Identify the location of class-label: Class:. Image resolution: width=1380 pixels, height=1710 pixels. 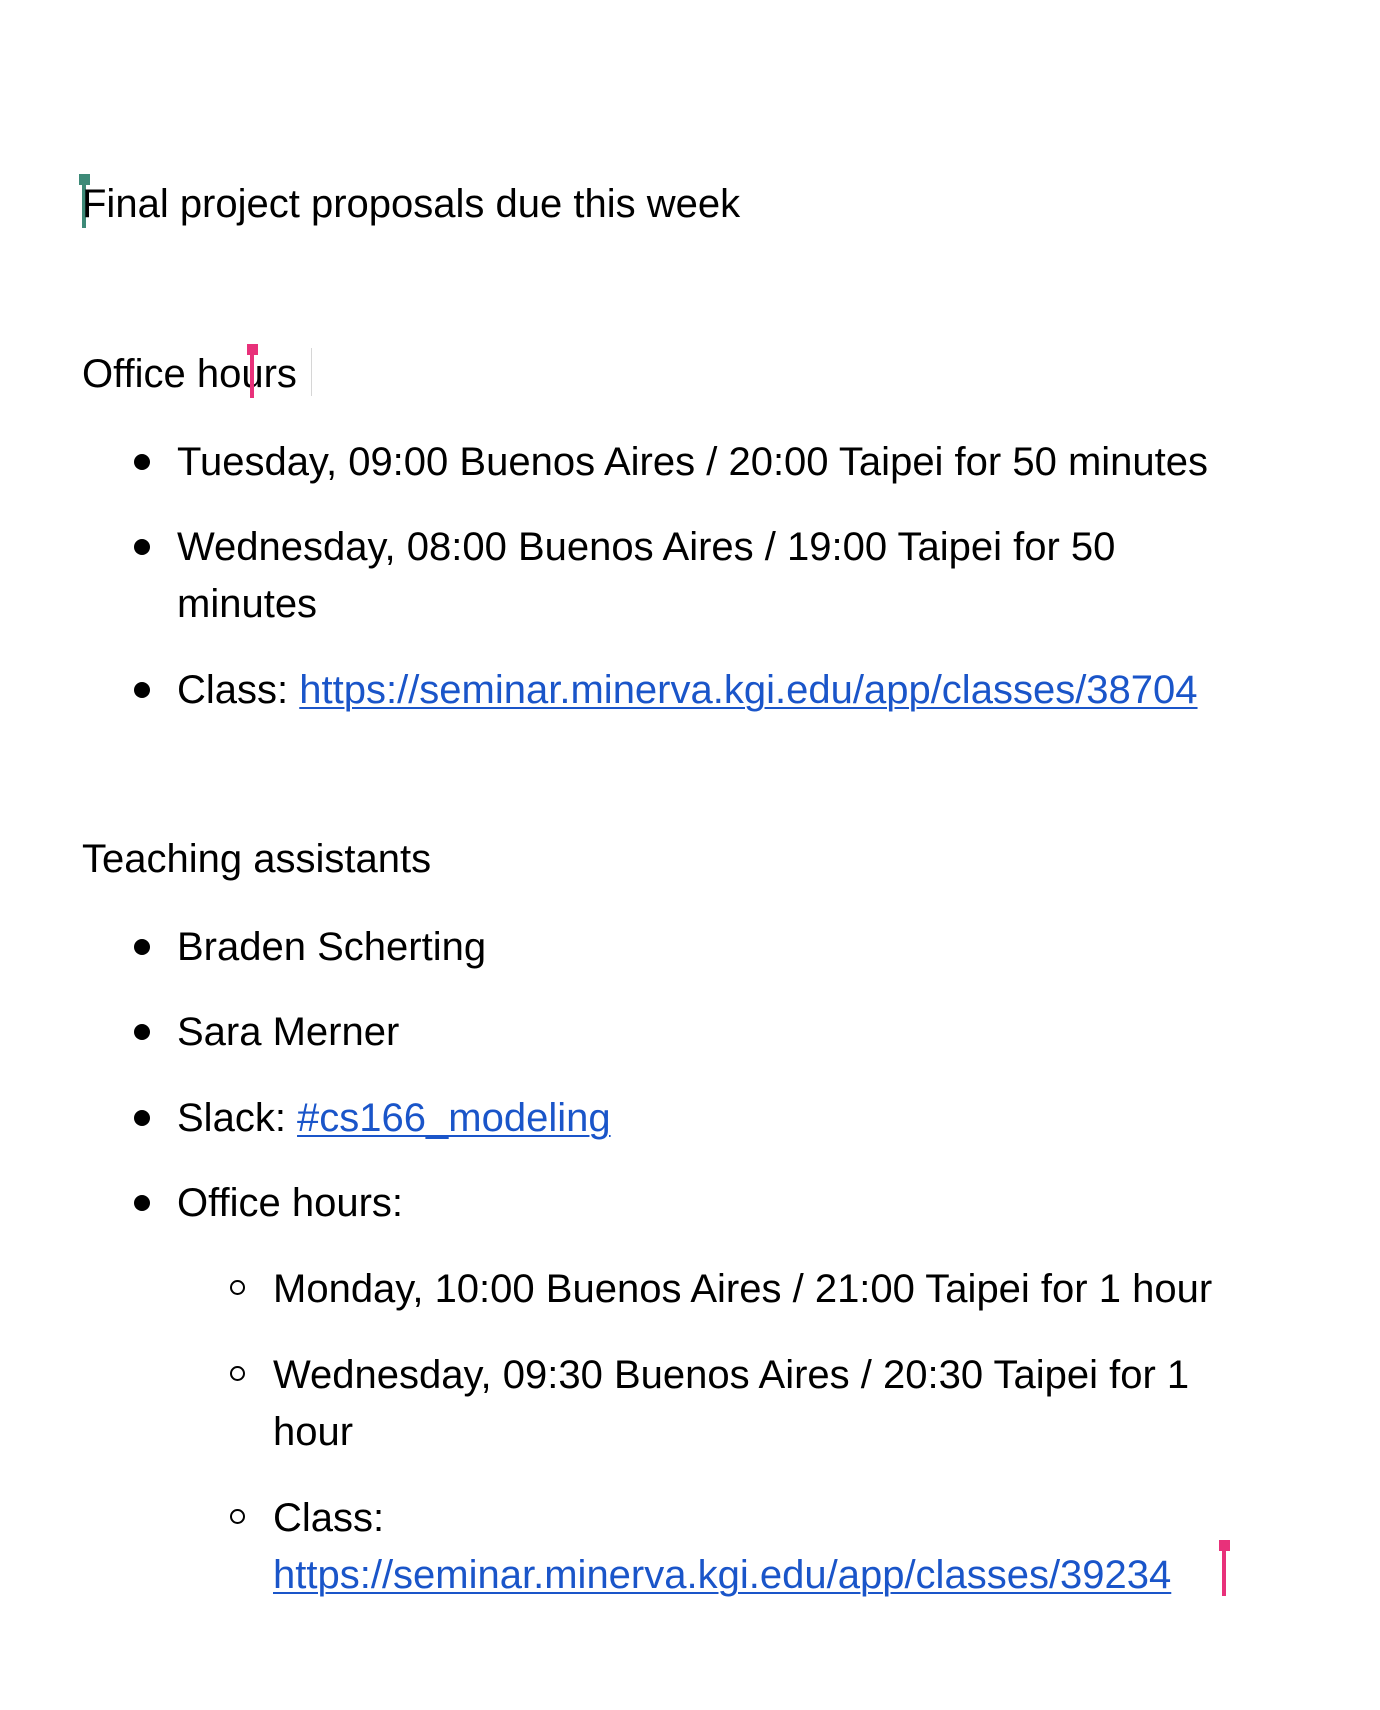
(238, 690).